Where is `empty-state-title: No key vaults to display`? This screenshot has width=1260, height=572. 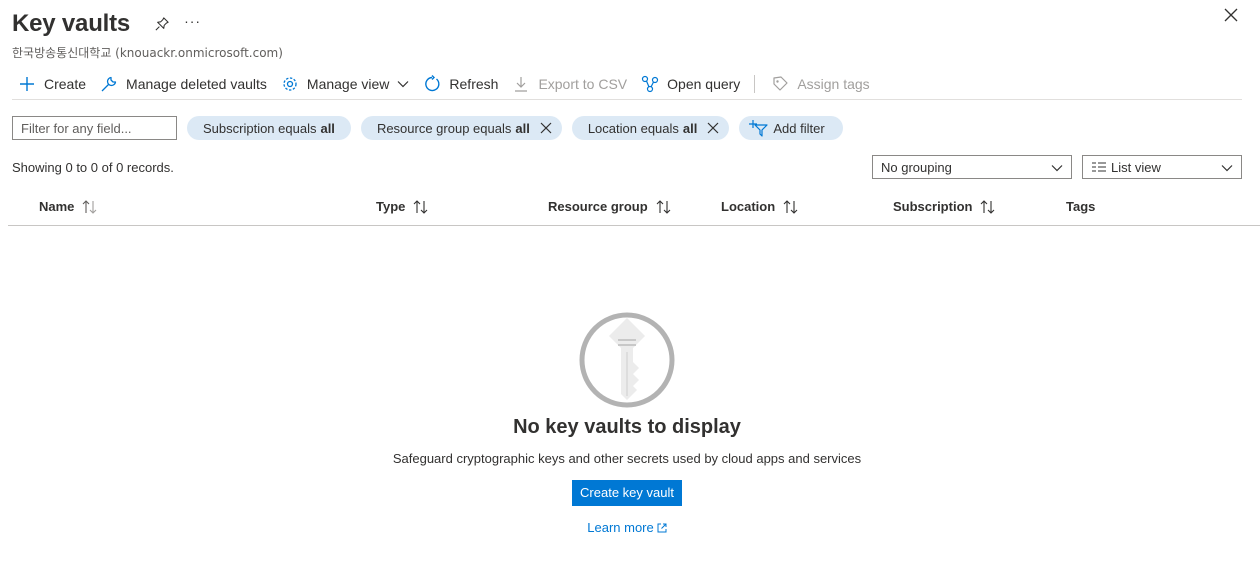
empty-state-title: No key vaults to display is located at coordinates (627, 427).